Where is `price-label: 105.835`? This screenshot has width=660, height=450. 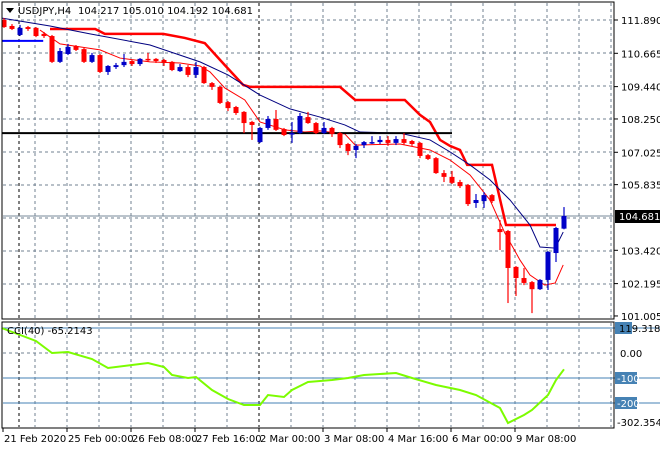
price-label: 105.835 is located at coordinates (640, 186).